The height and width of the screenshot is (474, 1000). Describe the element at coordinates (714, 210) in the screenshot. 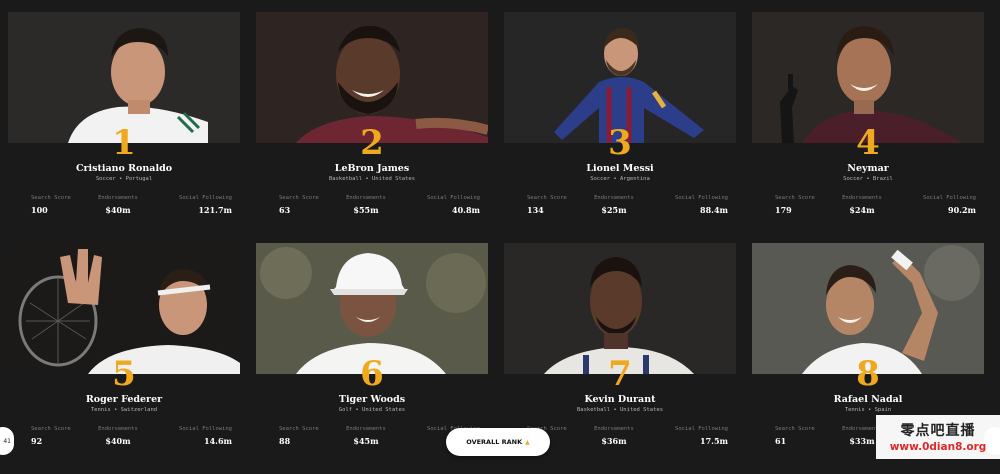

I see `social-following-value: 88.4m` at that location.